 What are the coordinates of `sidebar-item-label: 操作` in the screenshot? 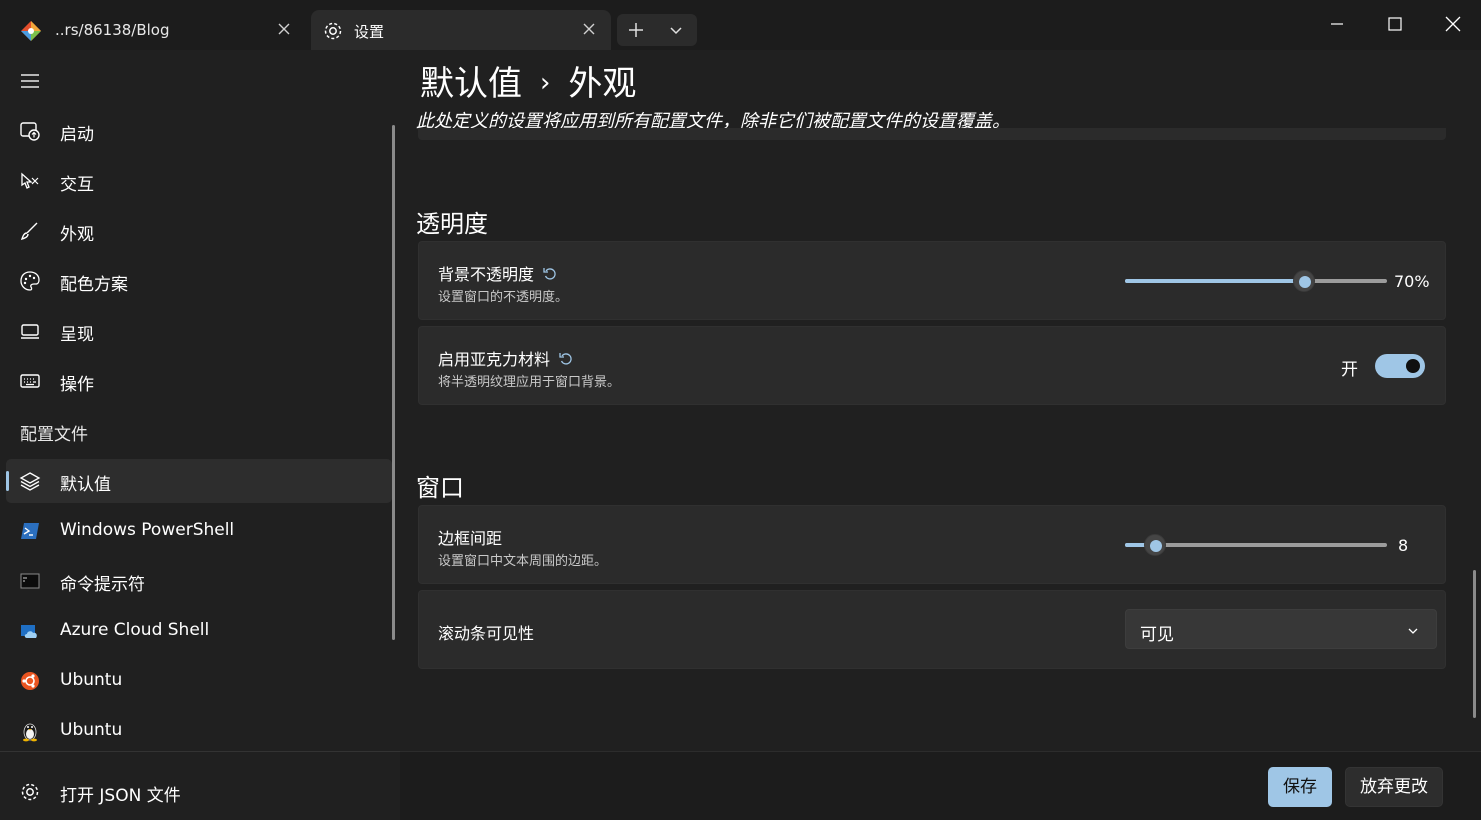 It's located at (77, 385).